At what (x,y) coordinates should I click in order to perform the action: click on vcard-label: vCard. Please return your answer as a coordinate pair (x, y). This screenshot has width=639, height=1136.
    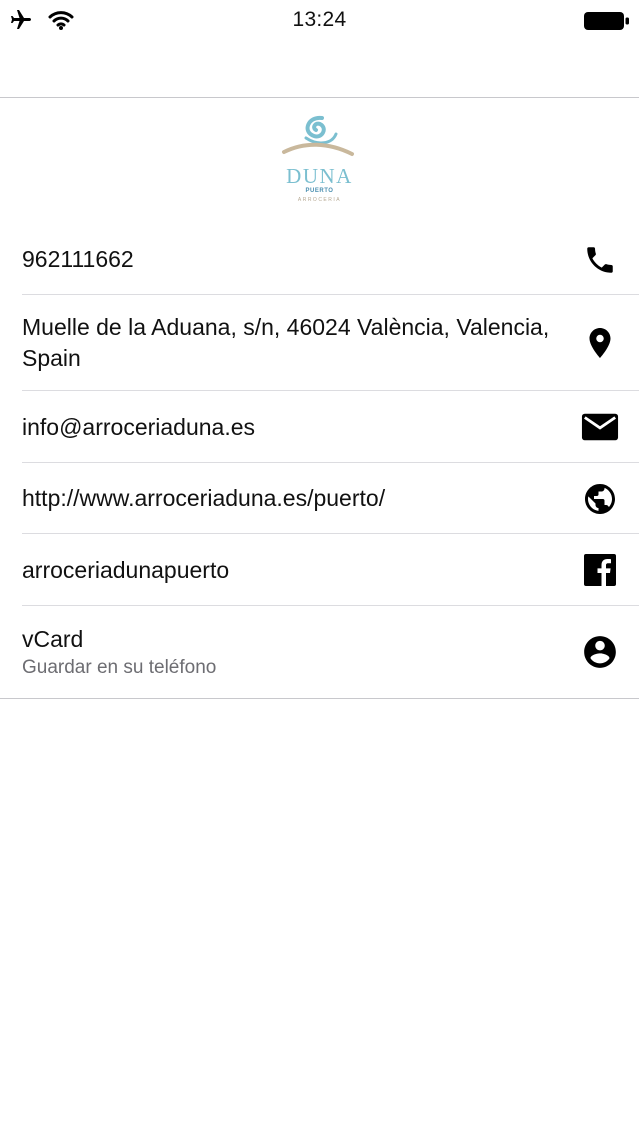
    Looking at the image, I should click on (53, 638).